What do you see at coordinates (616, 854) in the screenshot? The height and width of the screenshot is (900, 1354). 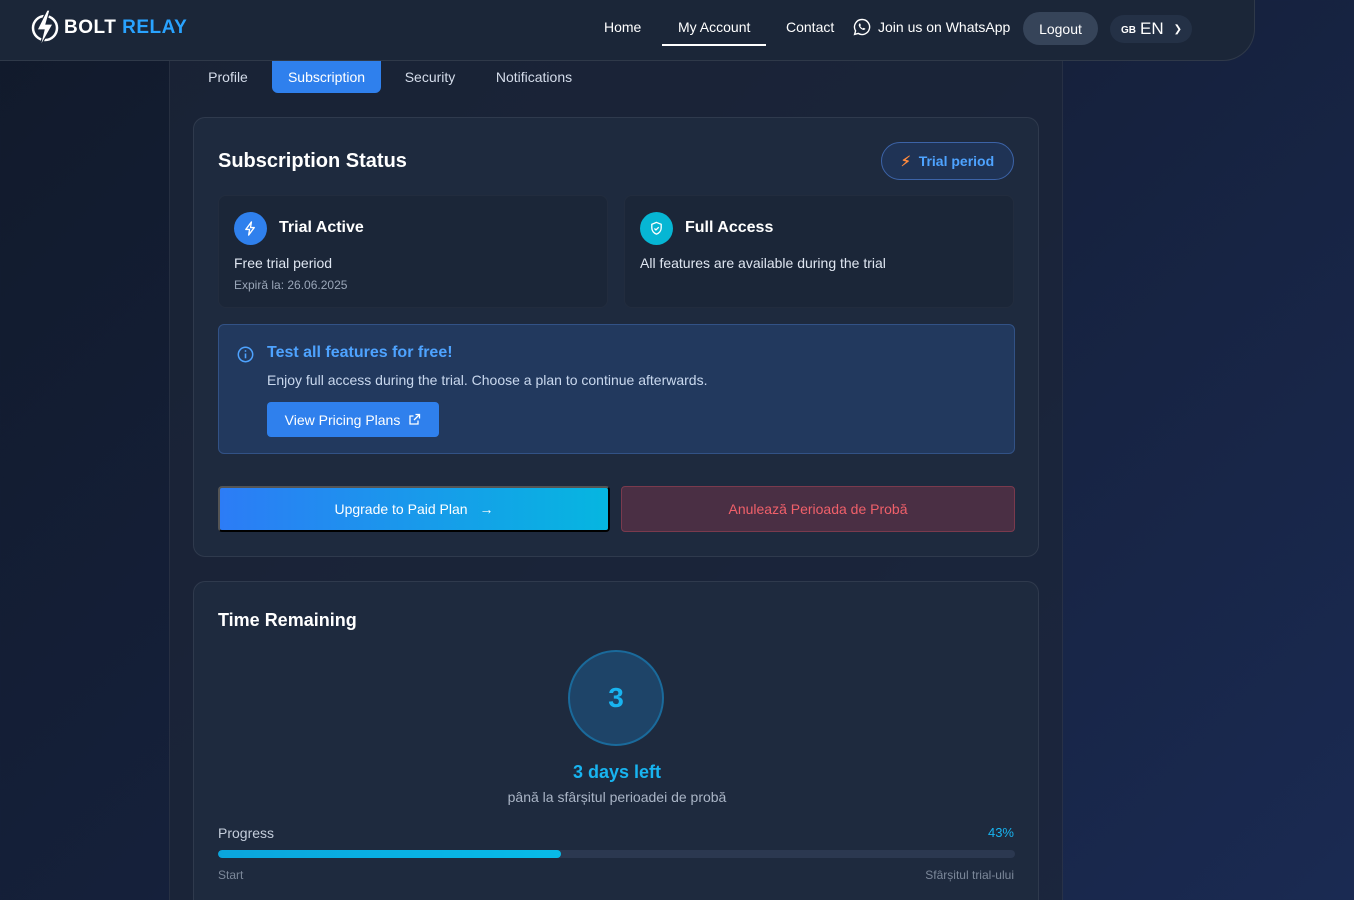 I see `progress-bar` at bounding box center [616, 854].